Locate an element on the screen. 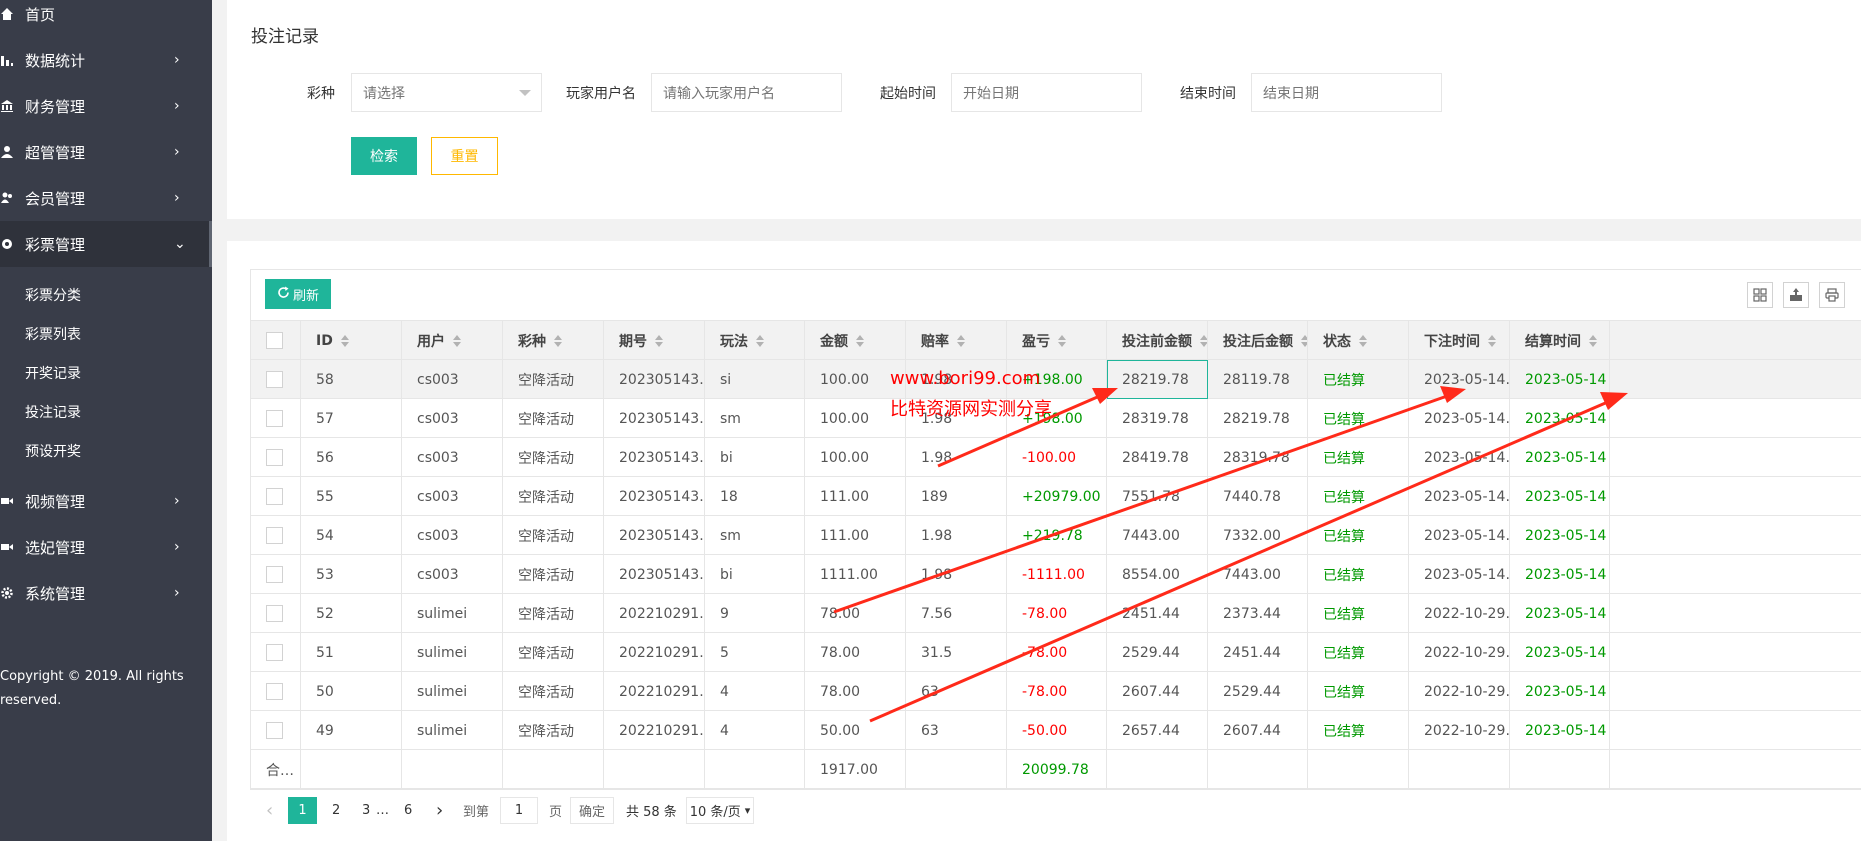 The width and height of the screenshot is (1861, 841). column-header: 金额 is located at coordinates (855, 340).